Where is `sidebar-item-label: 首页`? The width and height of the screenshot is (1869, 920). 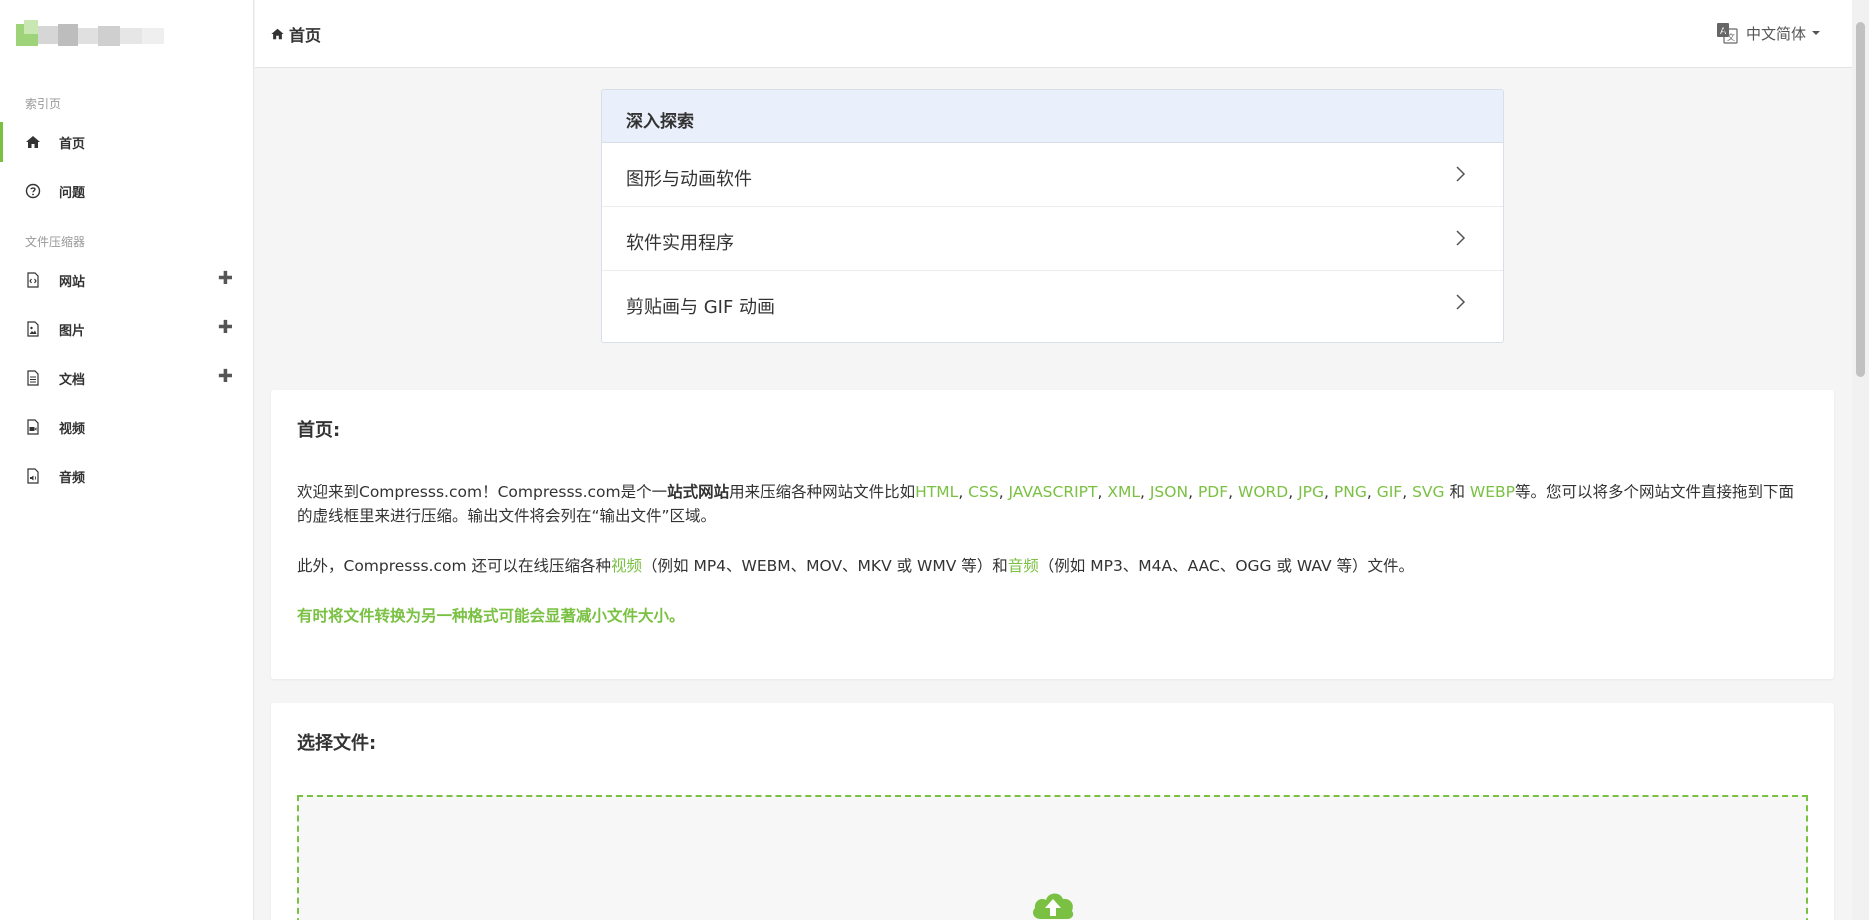 sidebar-item-label: 首页 is located at coordinates (72, 144).